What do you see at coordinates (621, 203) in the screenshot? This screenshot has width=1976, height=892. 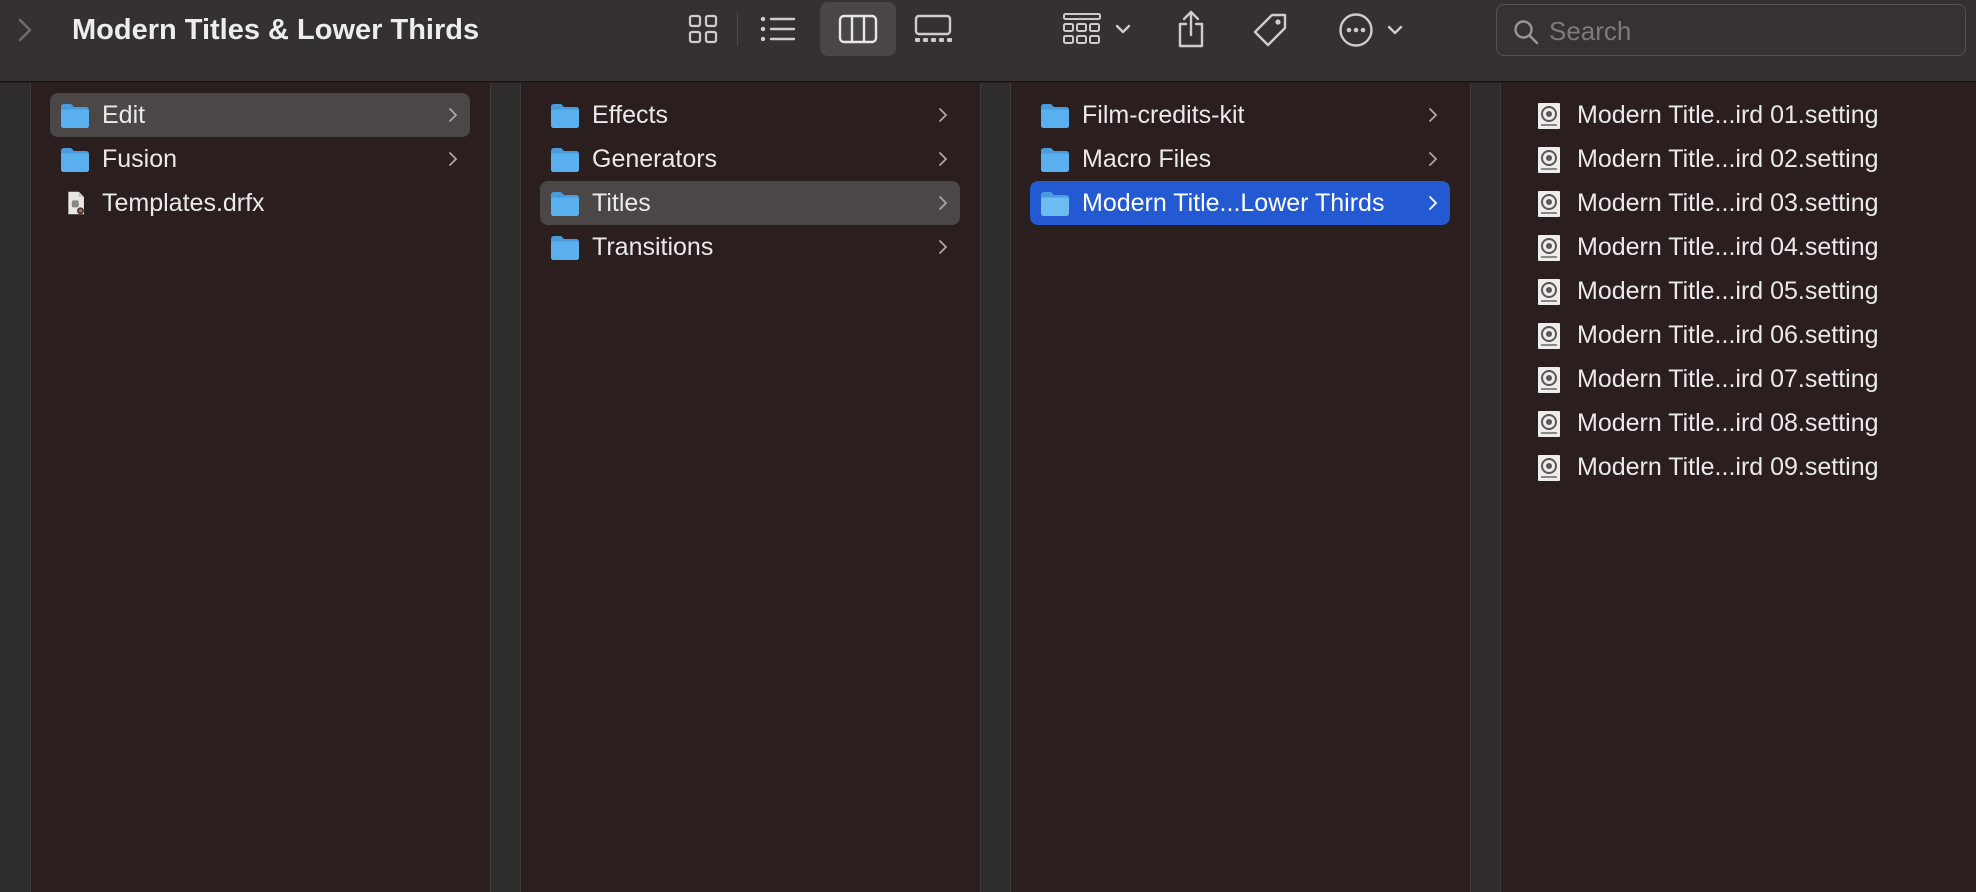 I see `folder-label: Titles` at bounding box center [621, 203].